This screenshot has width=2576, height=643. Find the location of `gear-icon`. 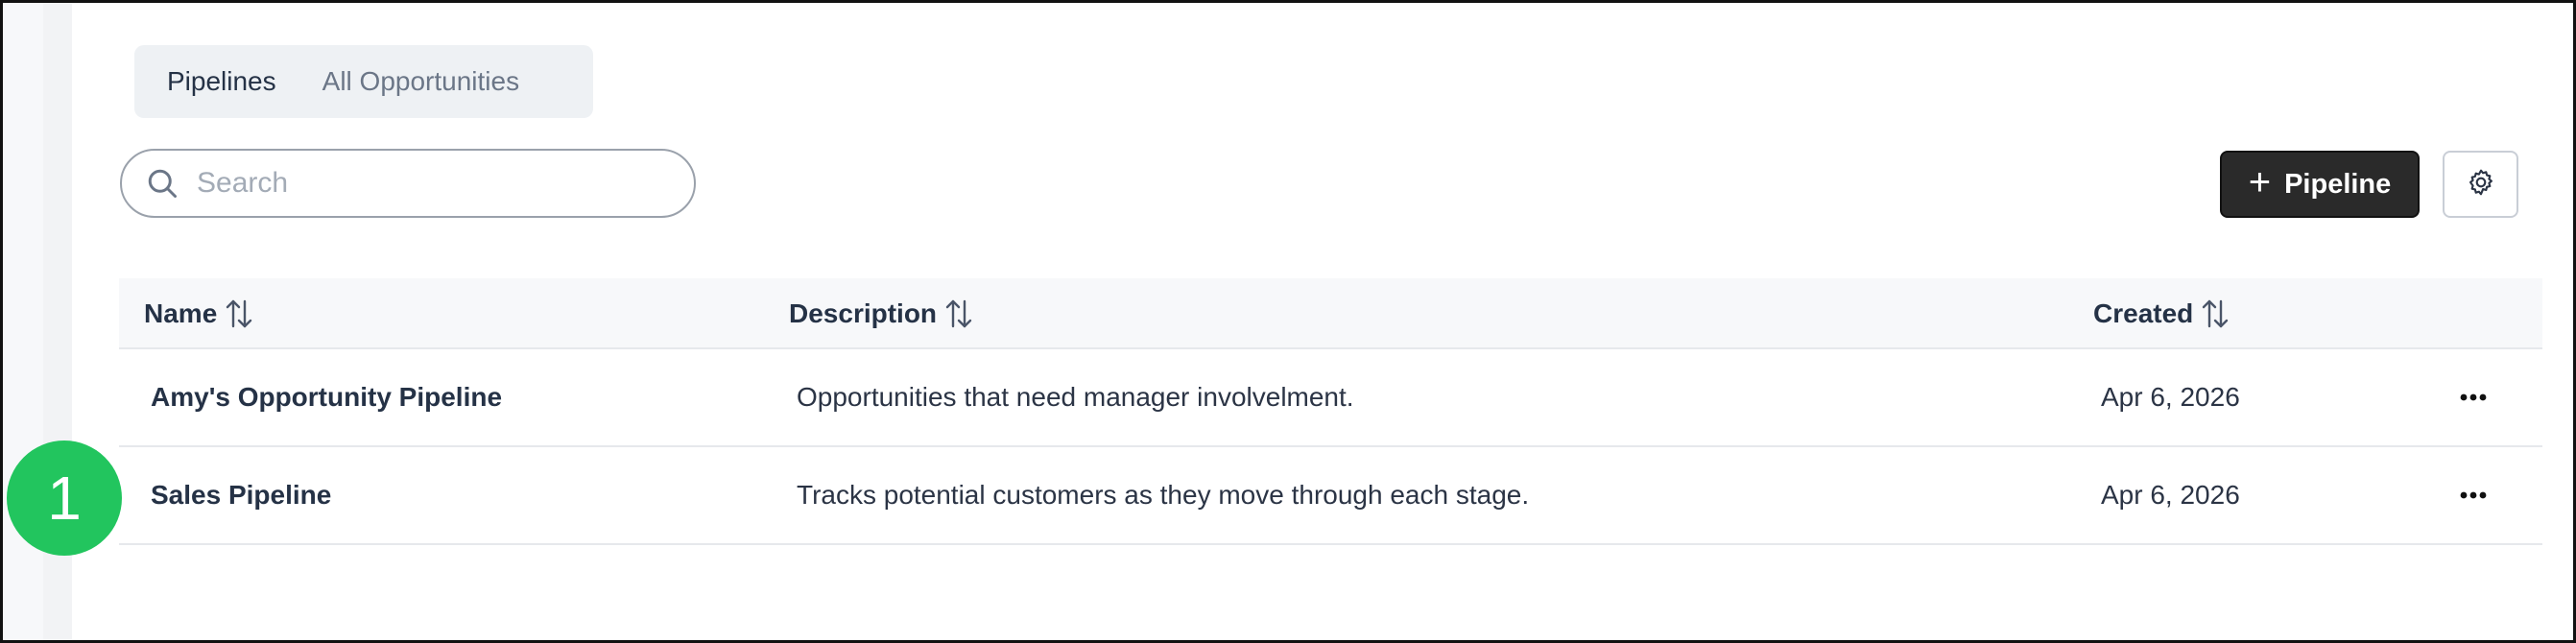

gear-icon is located at coordinates (2481, 185).